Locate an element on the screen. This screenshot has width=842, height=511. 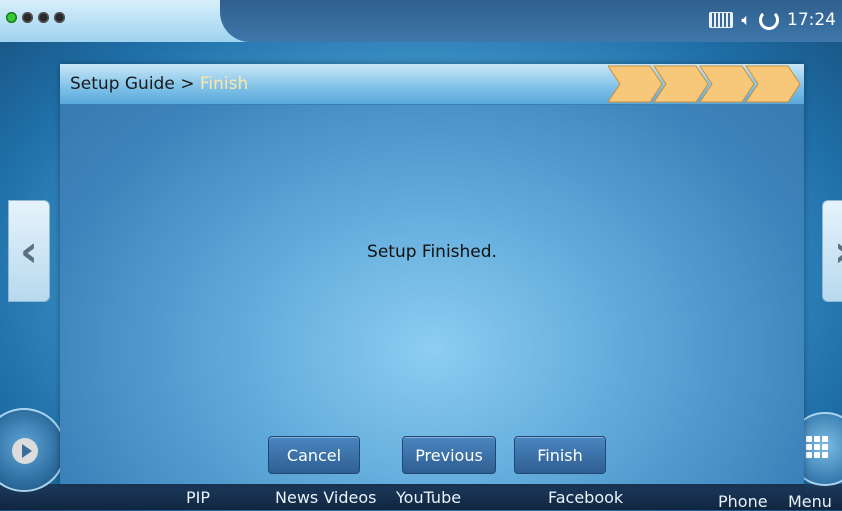
sync-icon is located at coordinates (769, 20).